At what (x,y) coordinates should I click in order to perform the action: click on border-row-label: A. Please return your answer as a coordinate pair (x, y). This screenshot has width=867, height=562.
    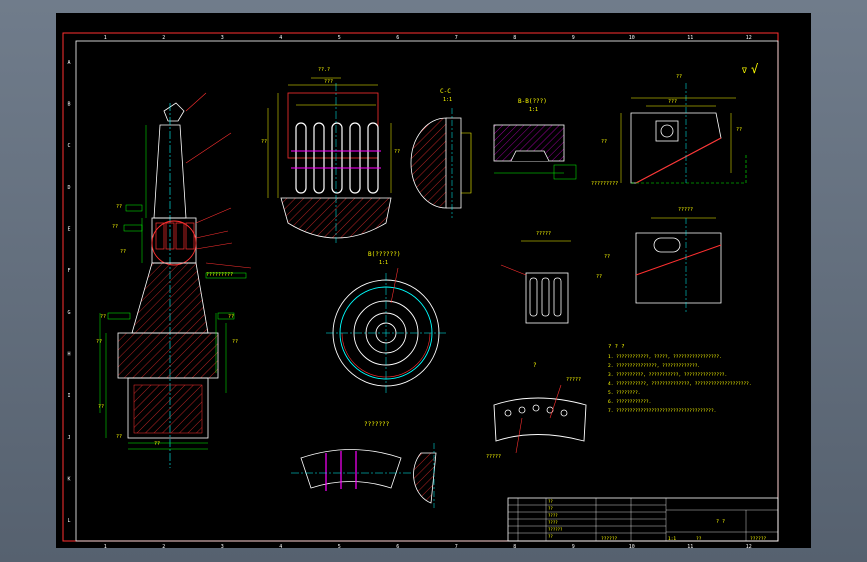
    Looking at the image, I should click on (68, 63).